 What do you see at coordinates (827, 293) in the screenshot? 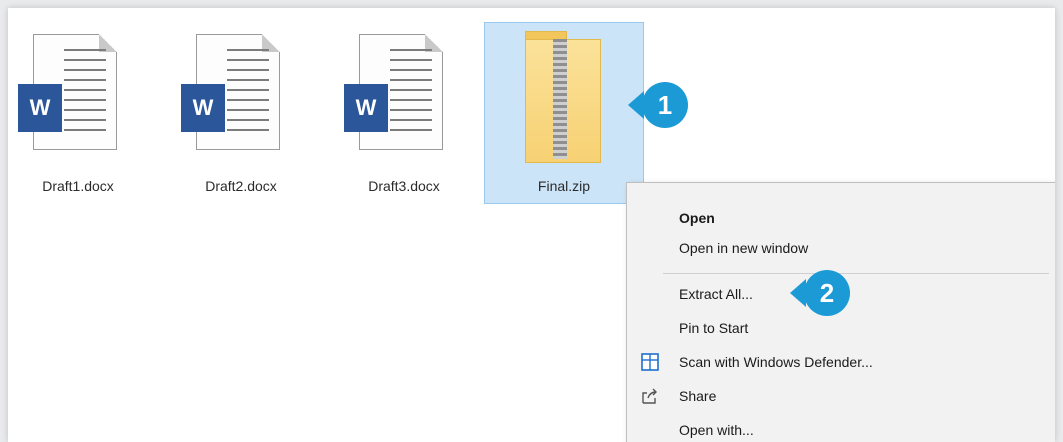
I see `callout-badge-2: 2` at bounding box center [827, 293].